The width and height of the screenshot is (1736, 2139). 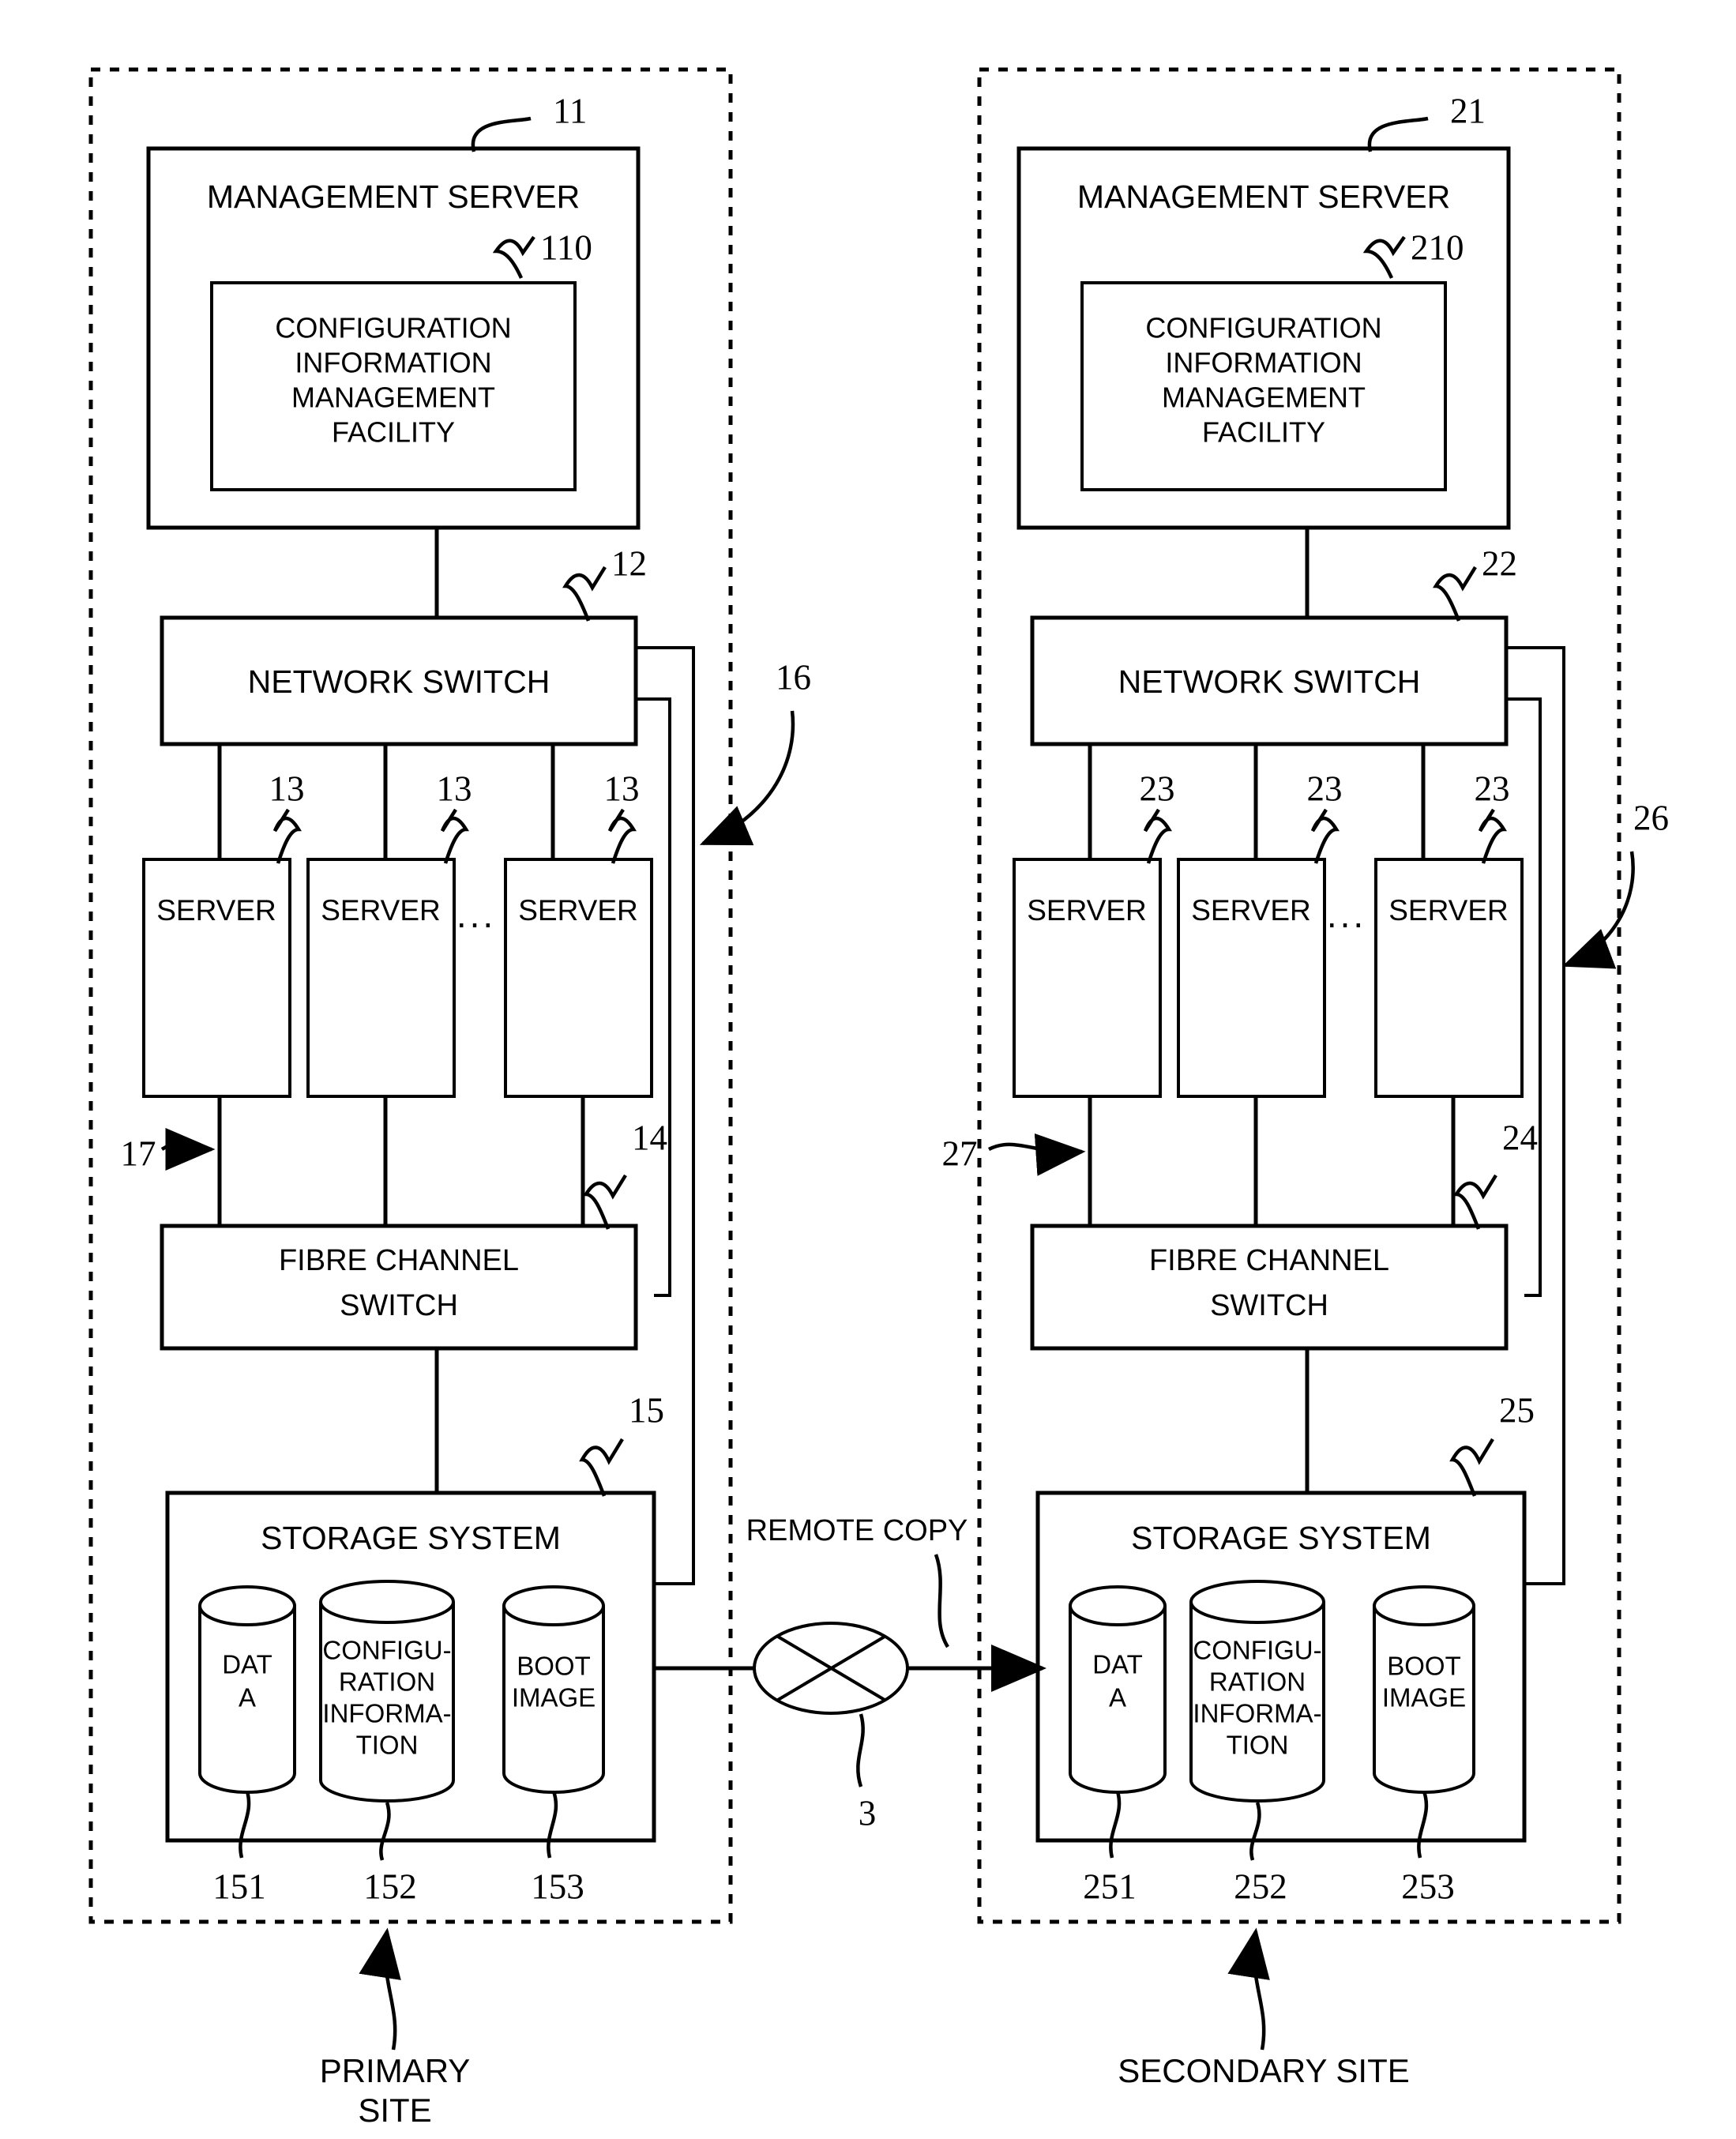 I want to click on server-label-3-2: SERVER, so click(x=1448, y=910).